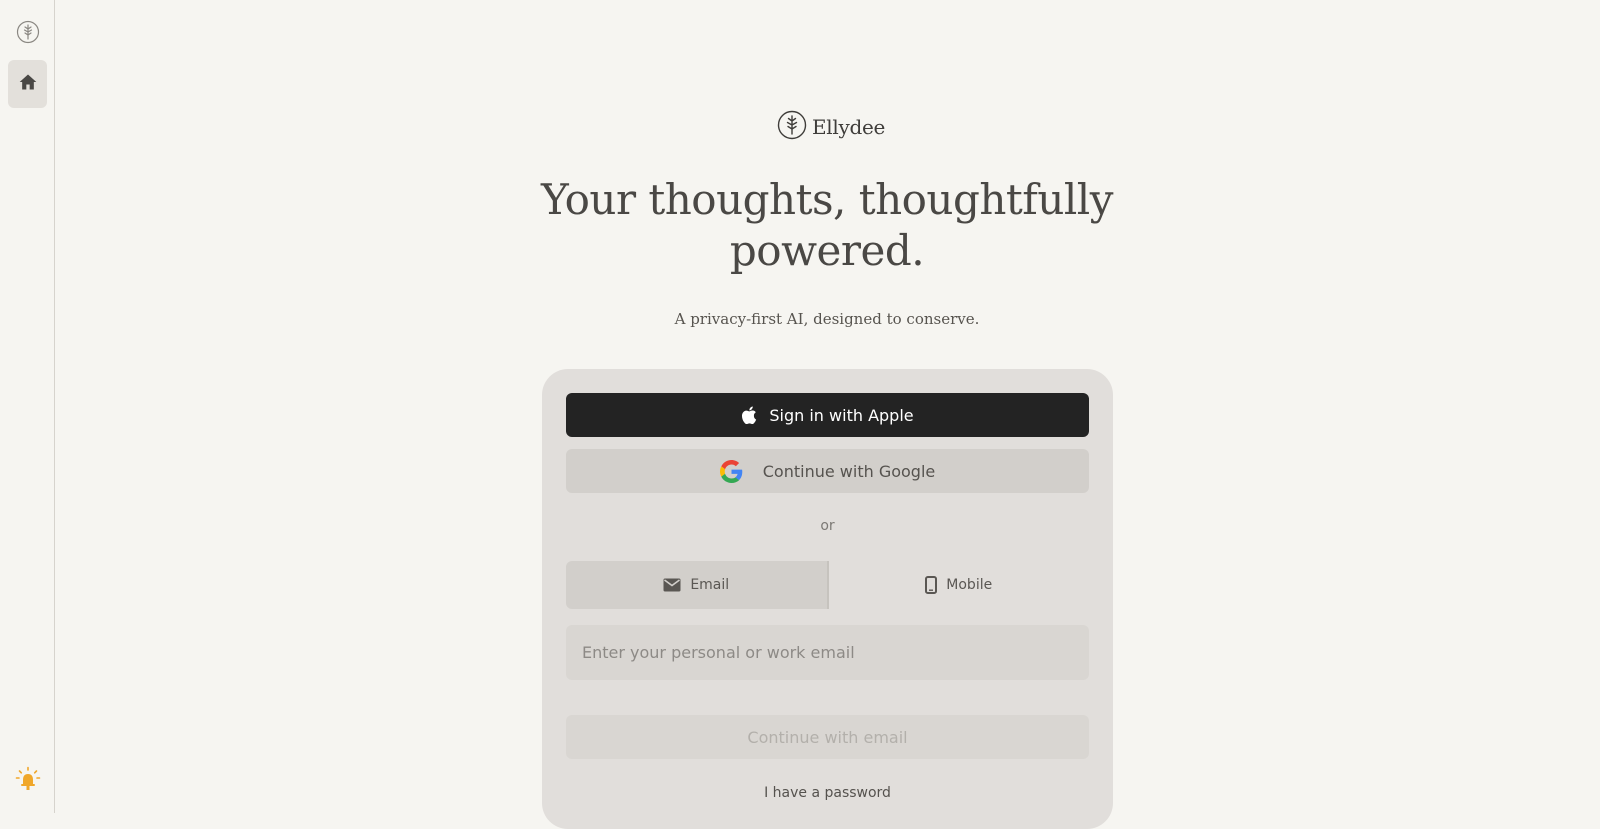  I want to click on sidebar-home-button, so click(27, 84).